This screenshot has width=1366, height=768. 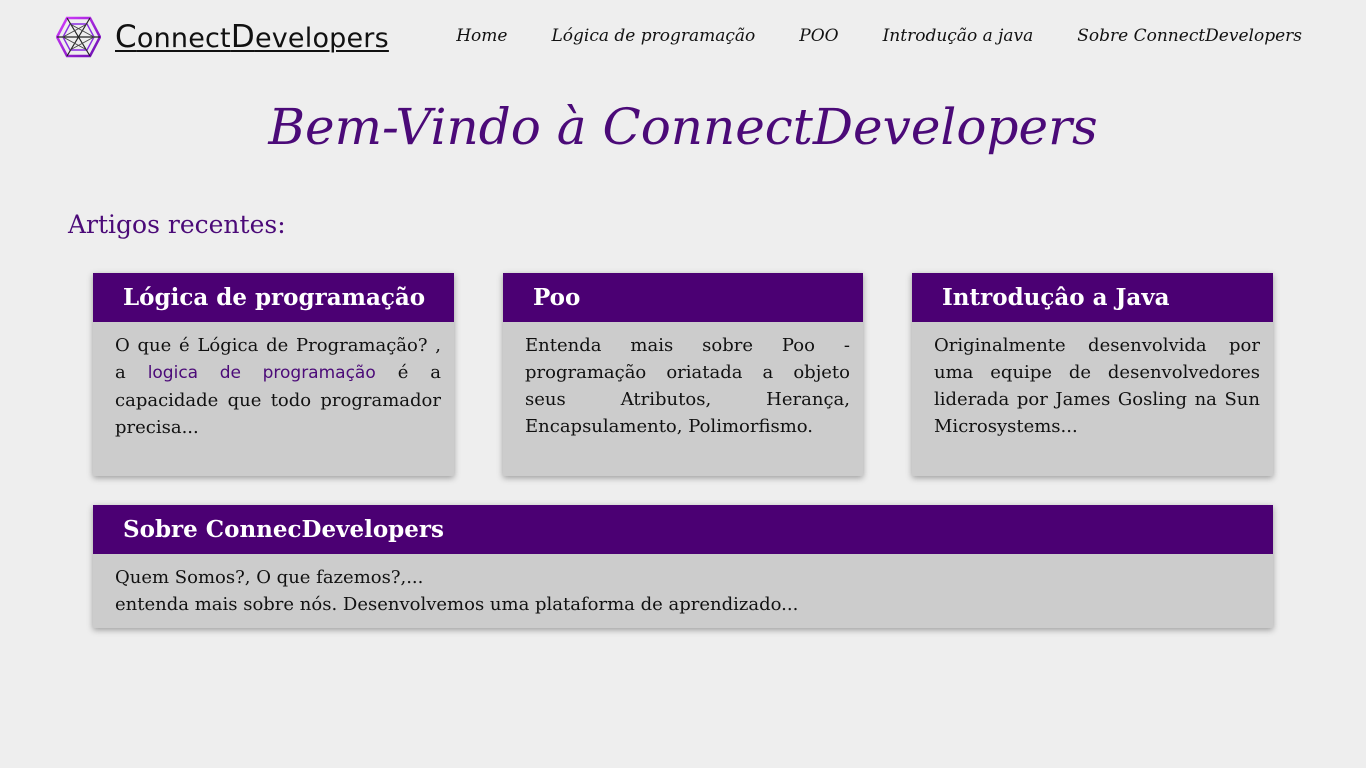 I want to click on recent-articles-title: Artigos recentes:, so click(x=177, y=224).